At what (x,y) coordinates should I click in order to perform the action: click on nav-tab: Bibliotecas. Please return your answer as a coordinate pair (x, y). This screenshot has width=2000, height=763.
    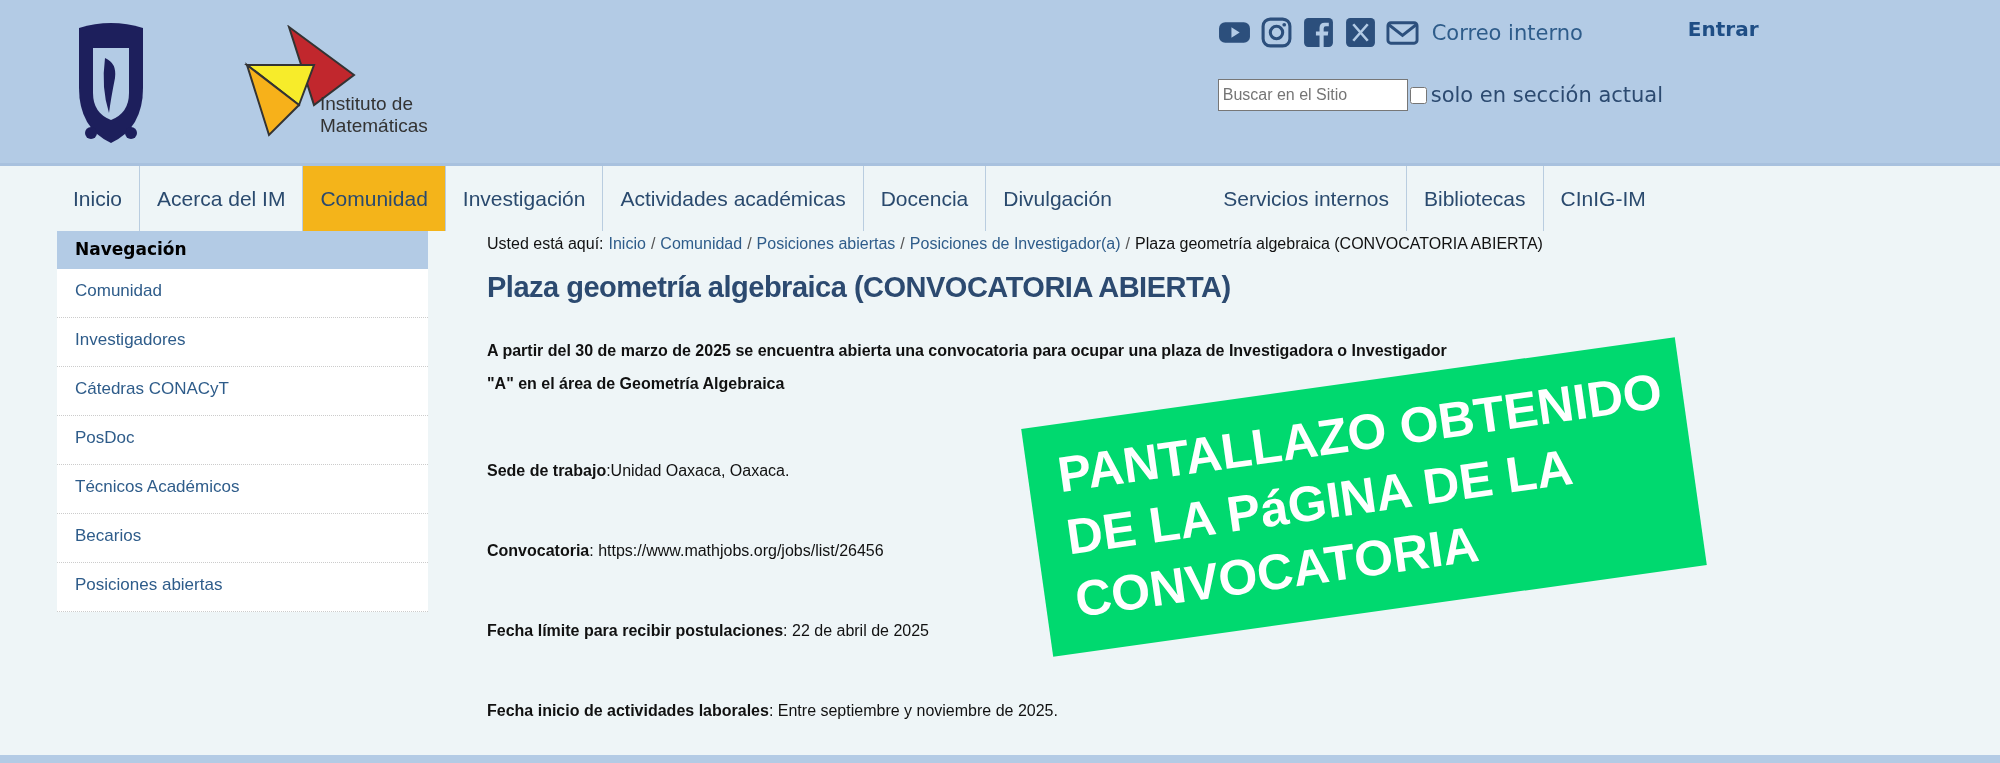
    Looking at the image, I should click on (1475, 198).